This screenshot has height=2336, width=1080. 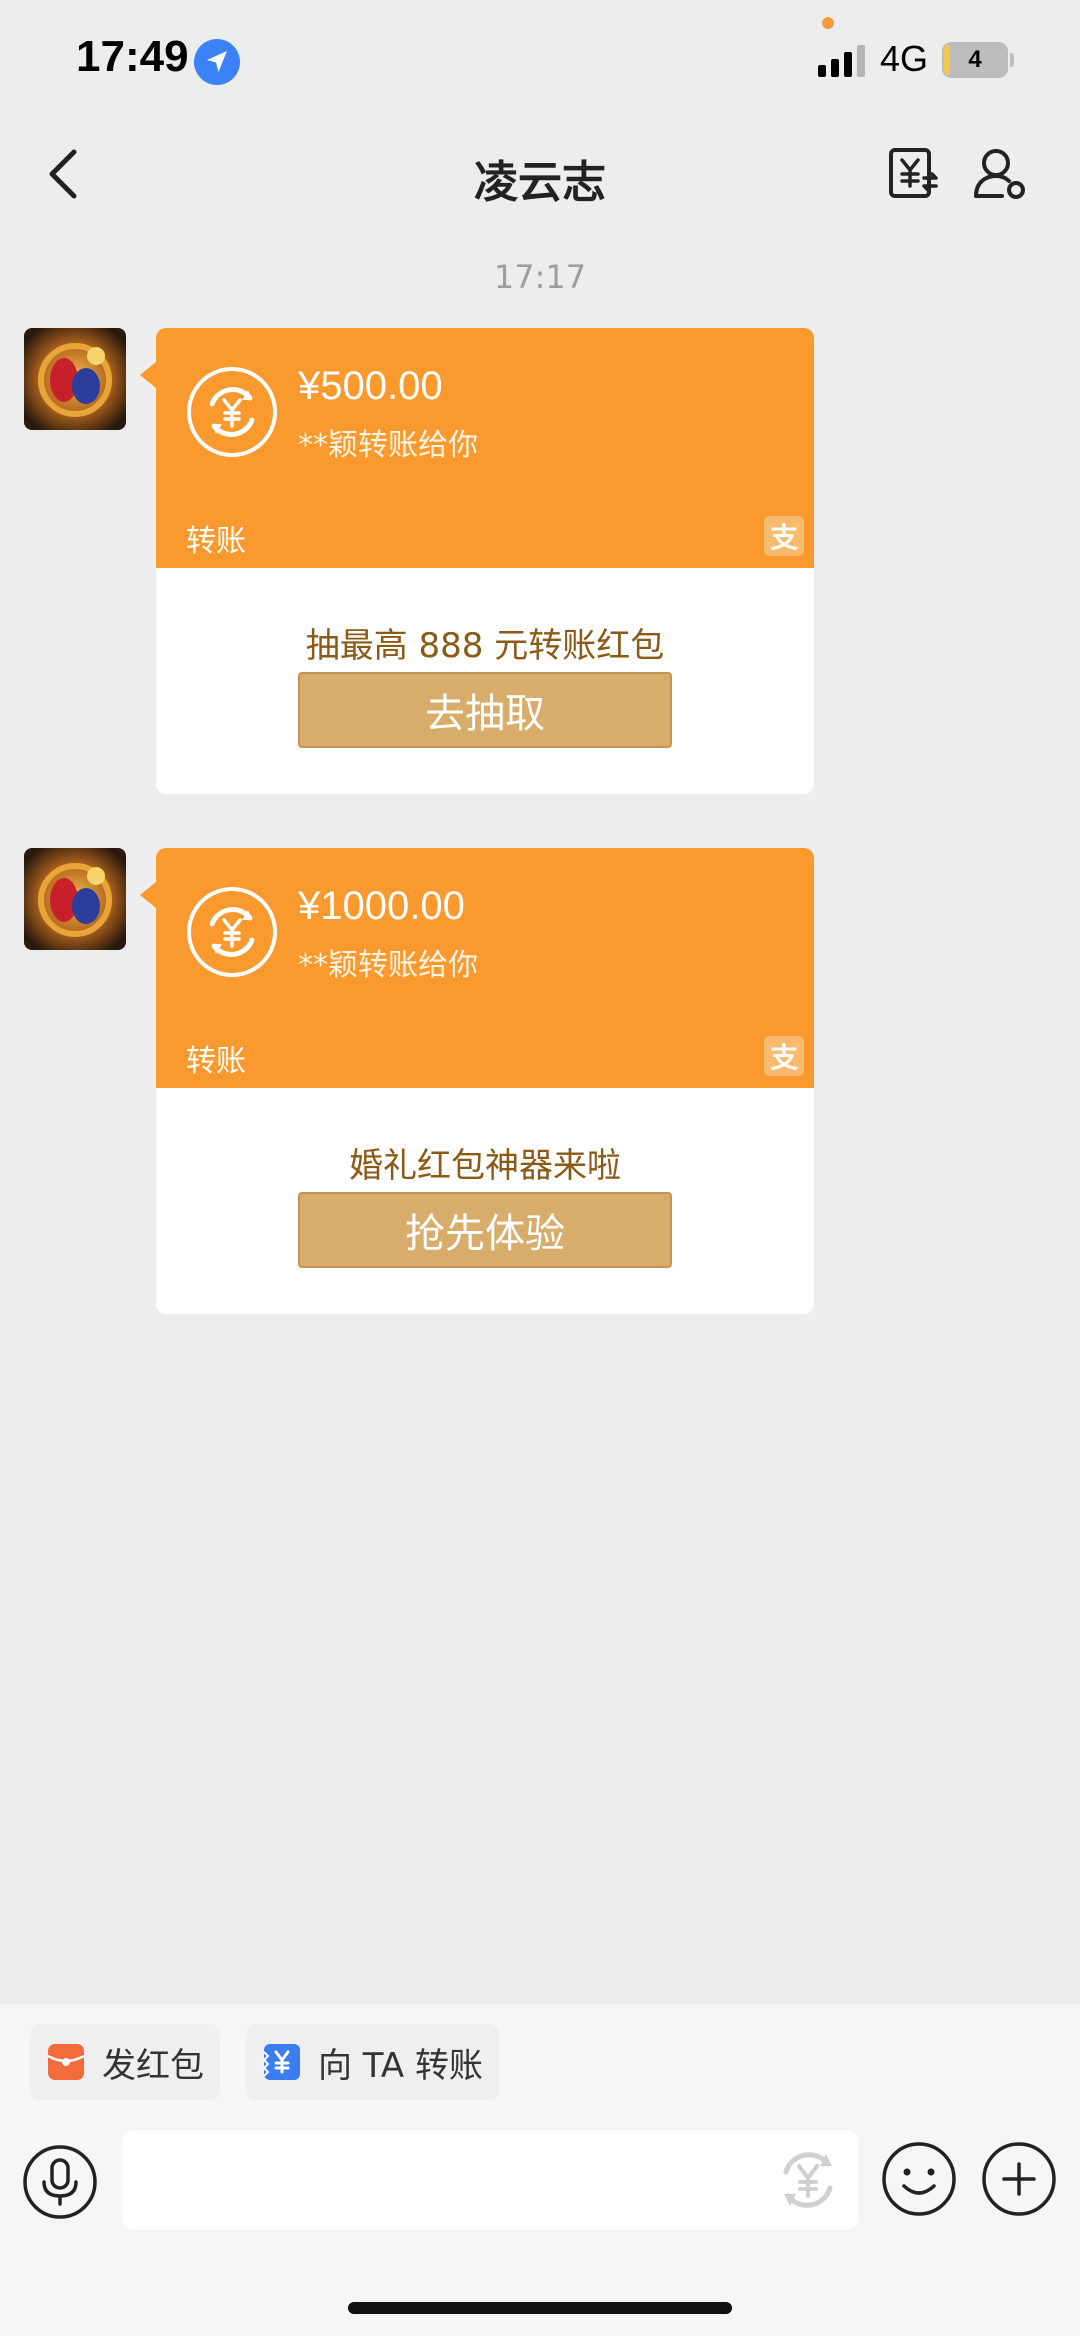 I want to click on transfer-icon, so click(x=281, y=2062).